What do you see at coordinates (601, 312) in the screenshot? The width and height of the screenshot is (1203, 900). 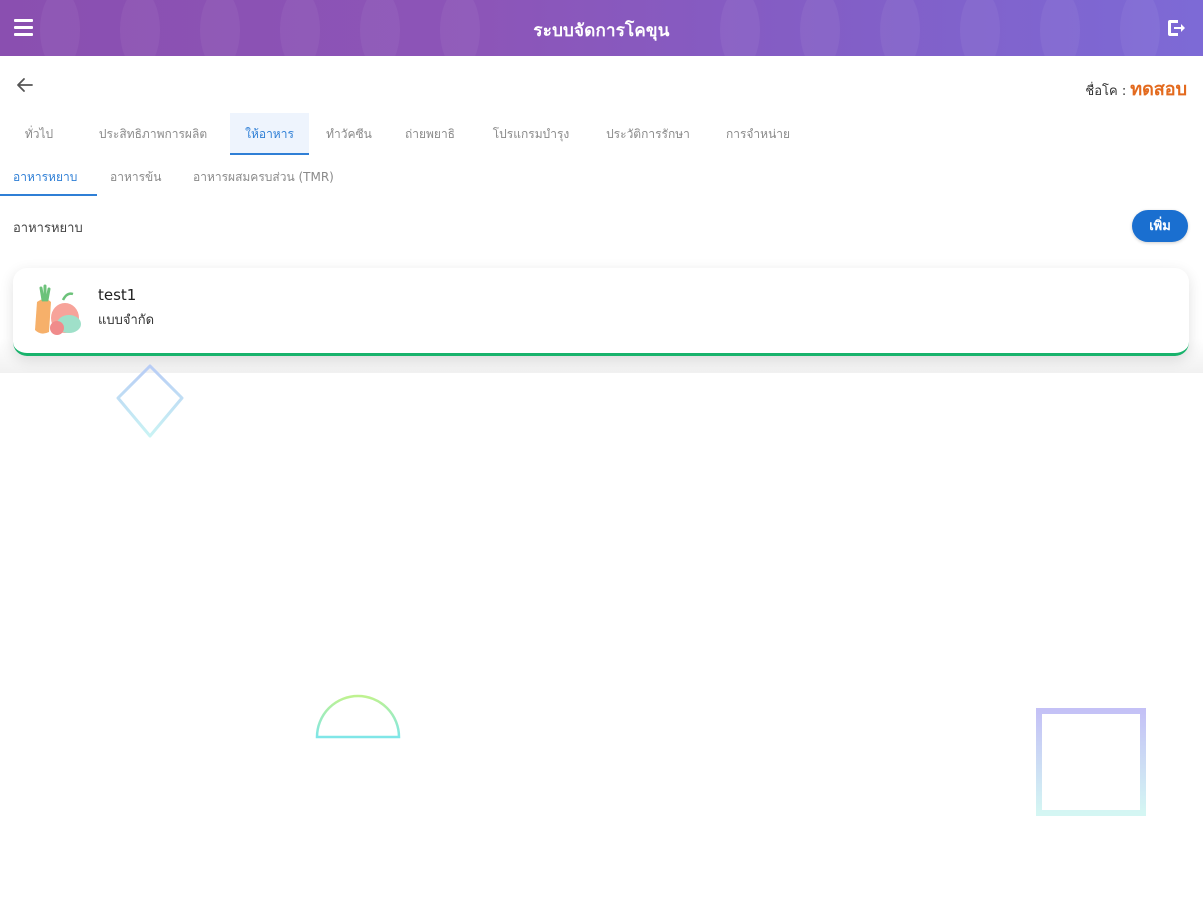 I see `list-item: test1 แบบจำกัด` at bounding box center [601, 312].